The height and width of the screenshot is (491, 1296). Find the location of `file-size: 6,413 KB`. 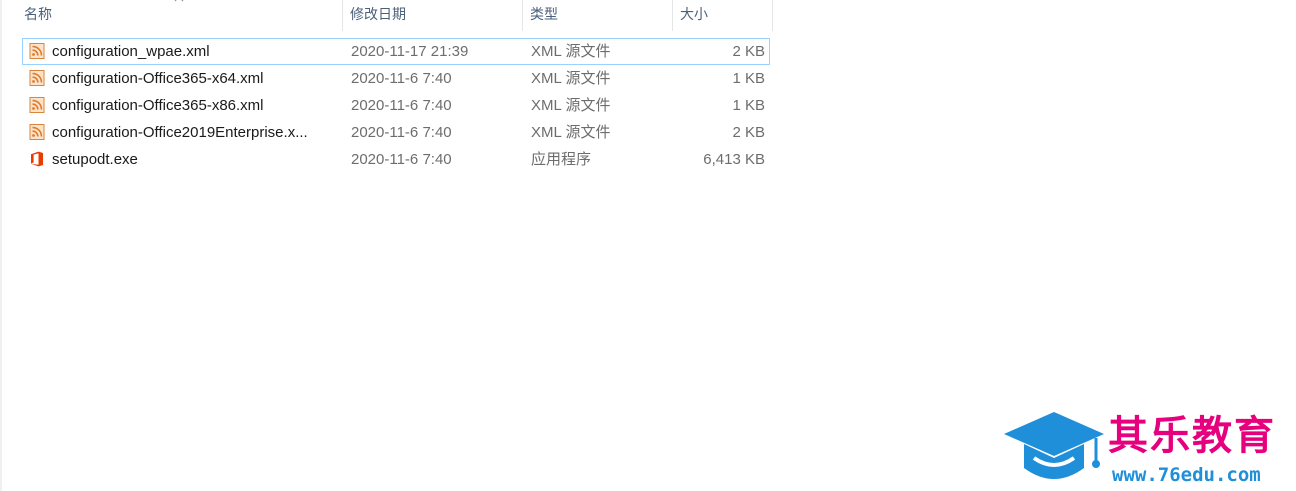

file-size: 6,413 KB is located at coordinates (734, 159).